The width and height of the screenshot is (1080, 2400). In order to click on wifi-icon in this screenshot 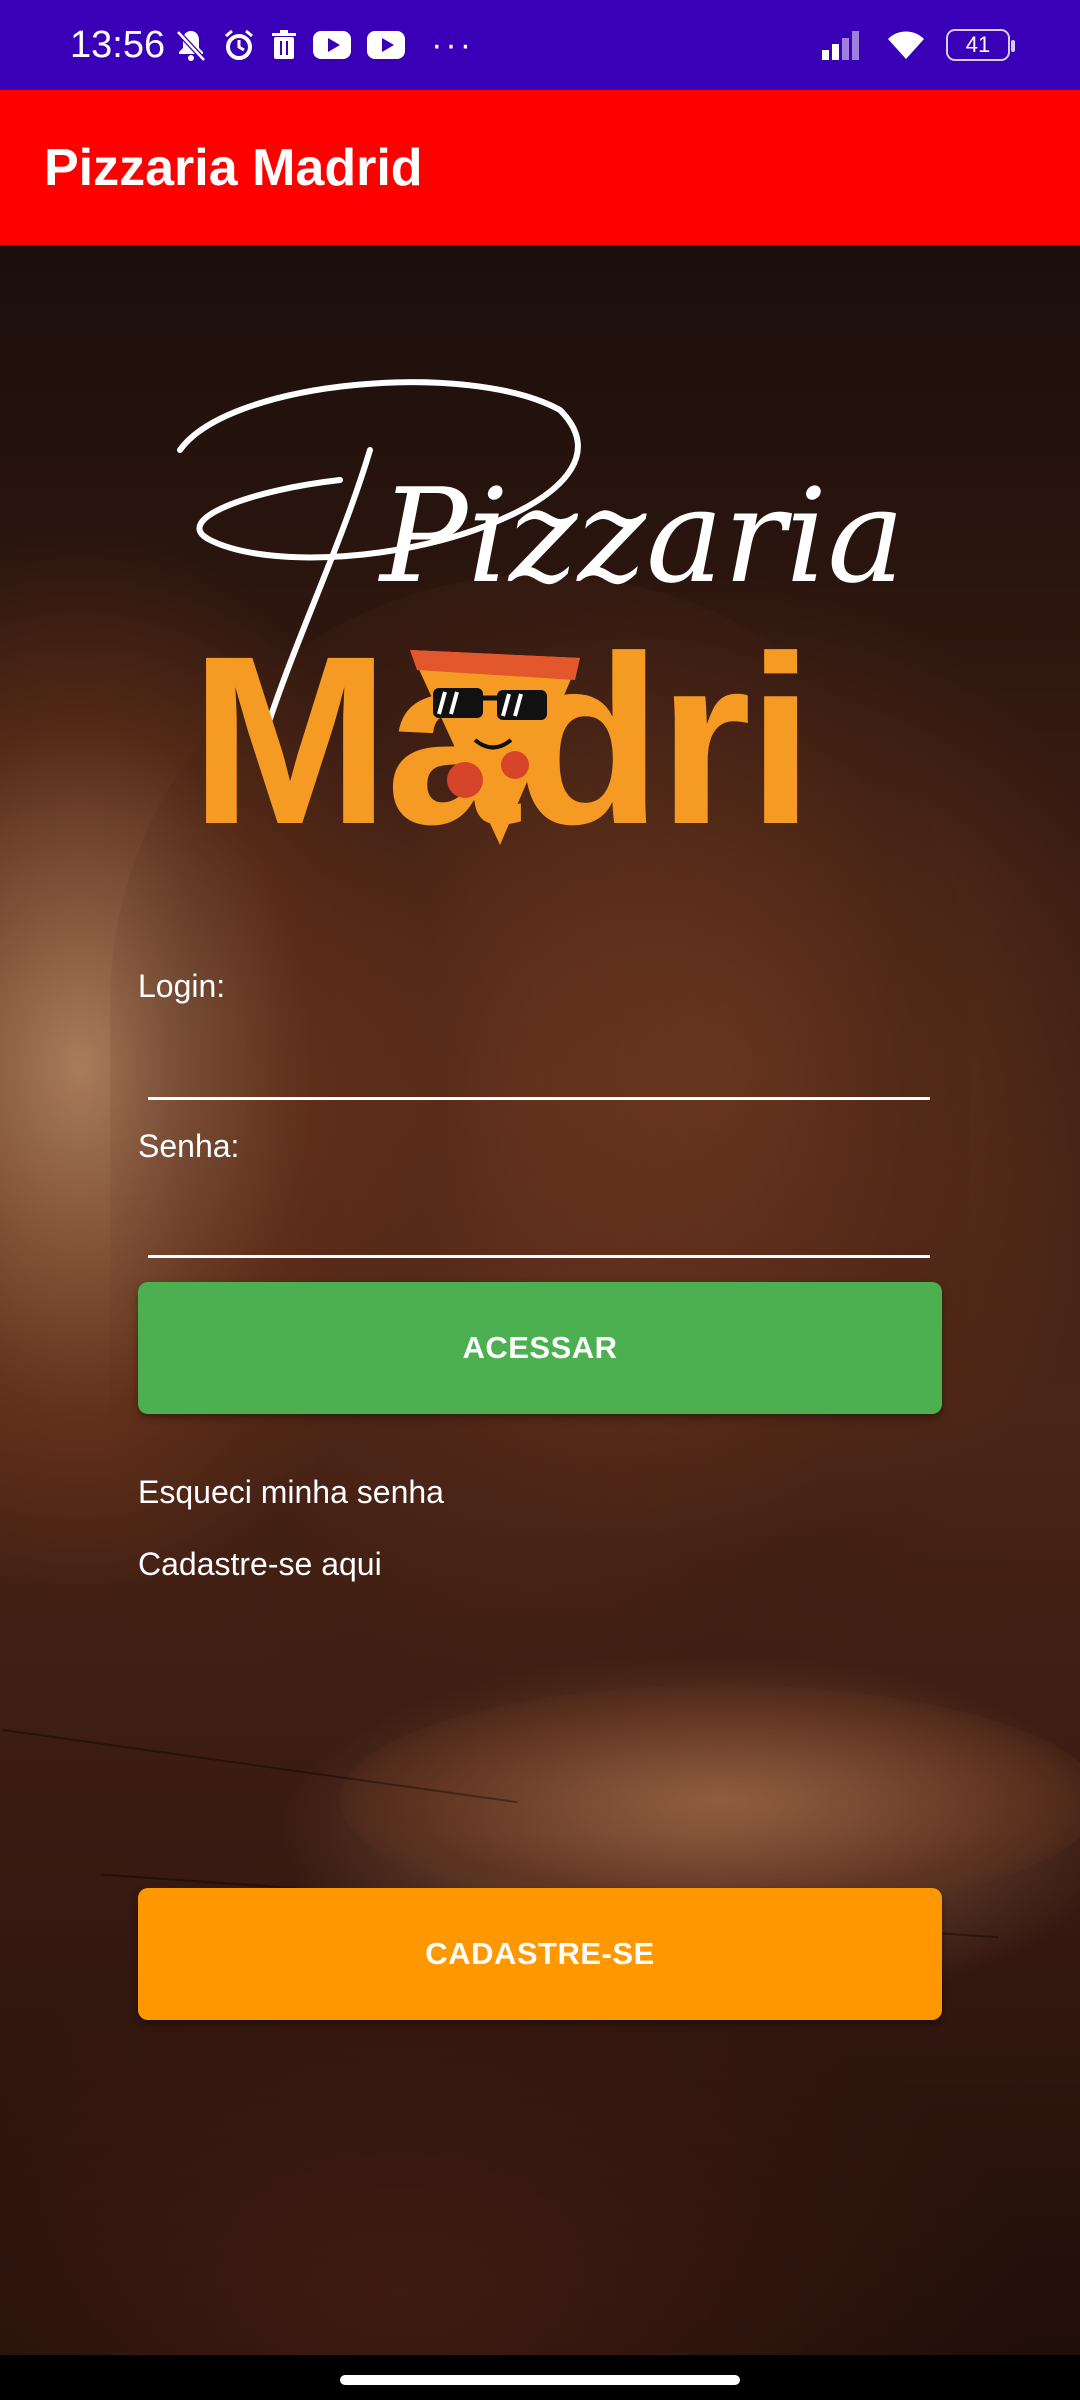, I will do `click(906, 45)`.